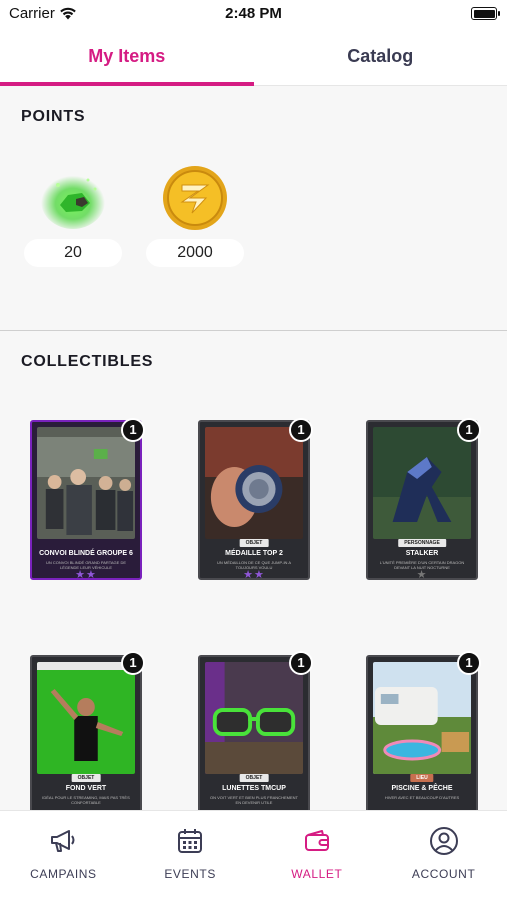  What do you see at coordinates (87, 361) in the screenshot?
I see `collectibles-heading: COLLECTIBLES` at bounding box center [87, 361].